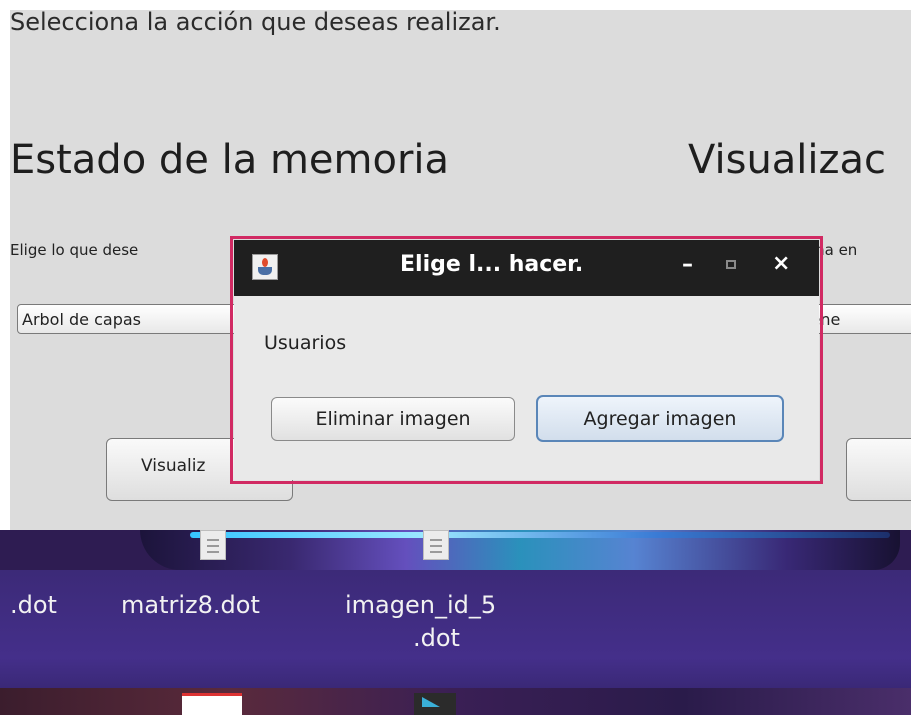 Image resolution: width=911 pixels, height=715 pixels. I want to click on desktop-file-label: .dot, so click(33, 605).